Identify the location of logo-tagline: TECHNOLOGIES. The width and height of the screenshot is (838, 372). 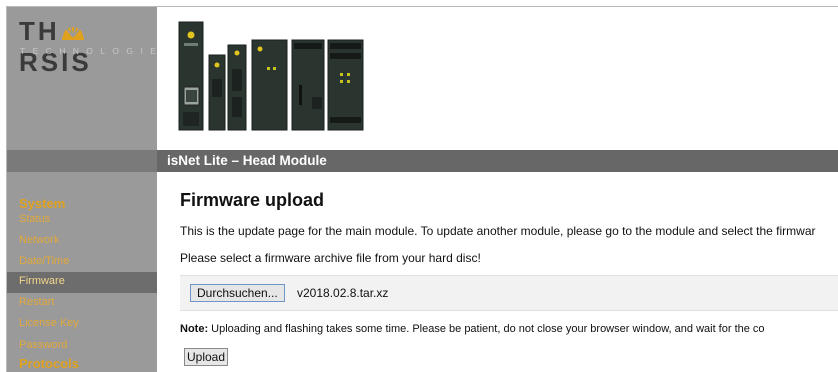
(98, 51).